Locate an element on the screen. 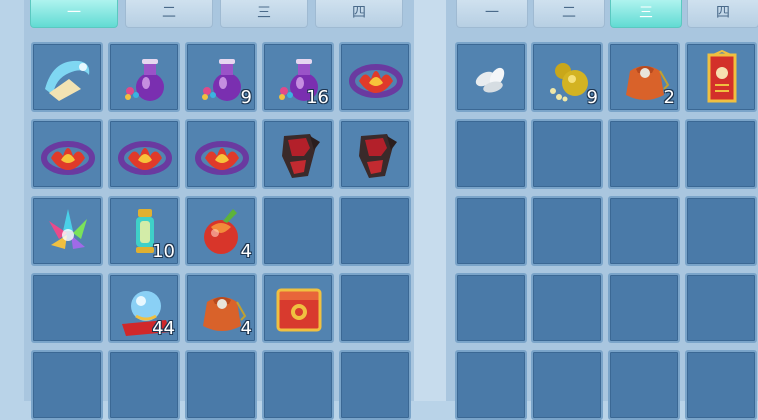 The width and height of the screenshot is (758, 420). right-slot-lucky-bag: 2 is located at coordinates (644, 77).